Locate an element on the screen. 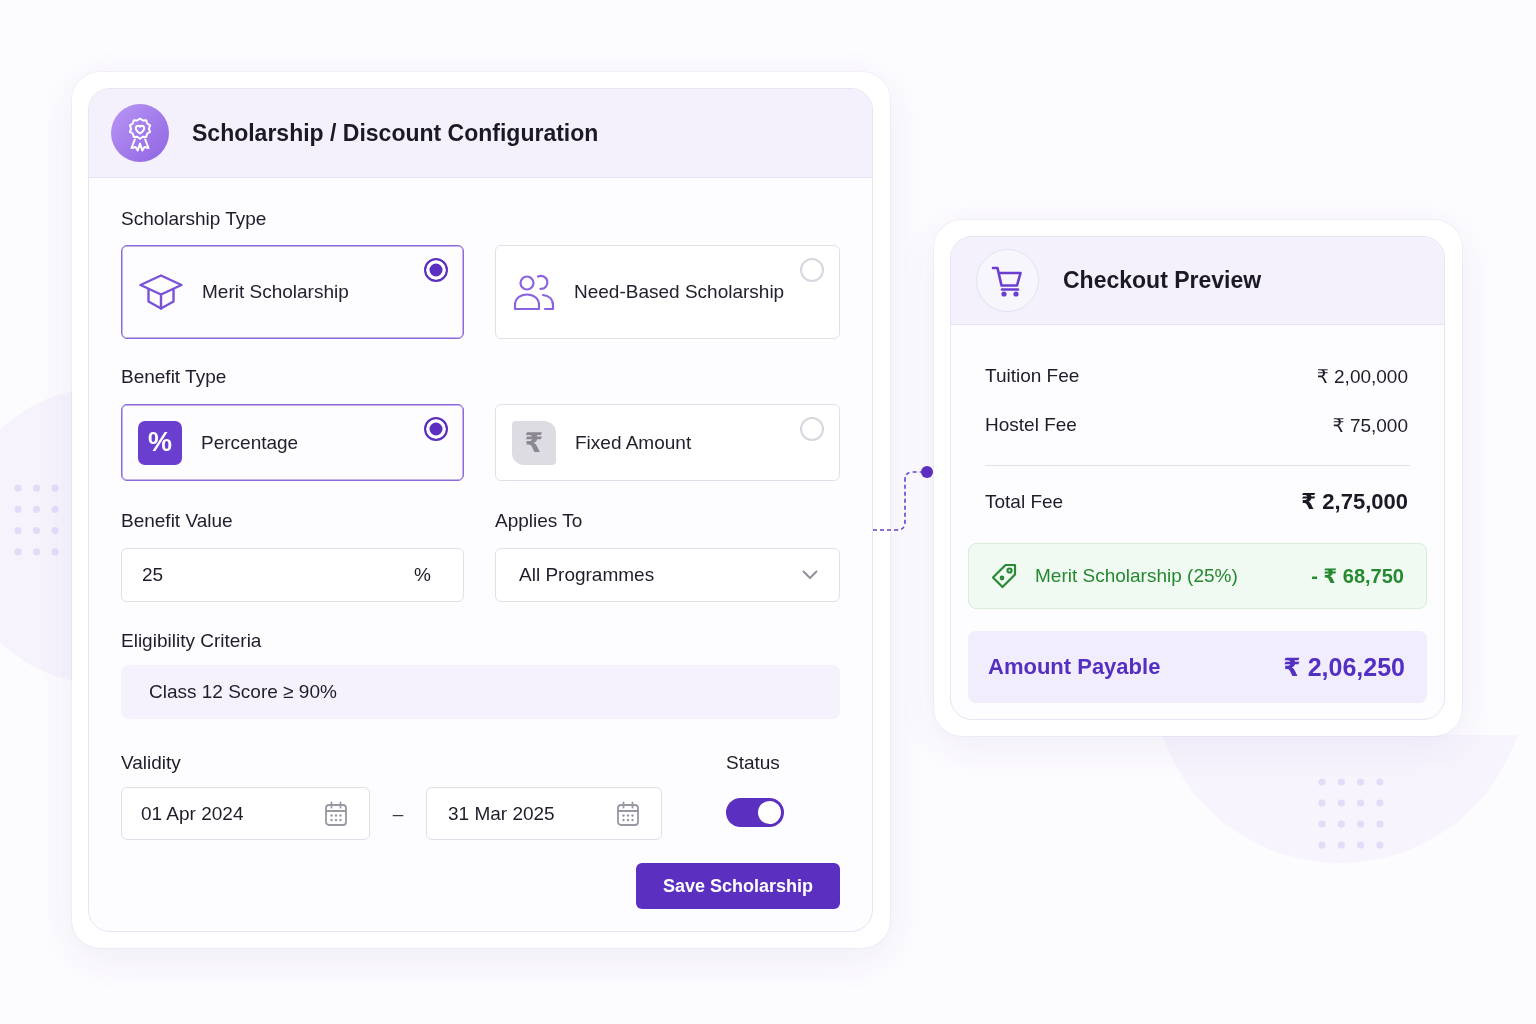 This screenshot has height=1024, width=1536. fee-label: Hostel Fee is located at coordinates (1031, 425).